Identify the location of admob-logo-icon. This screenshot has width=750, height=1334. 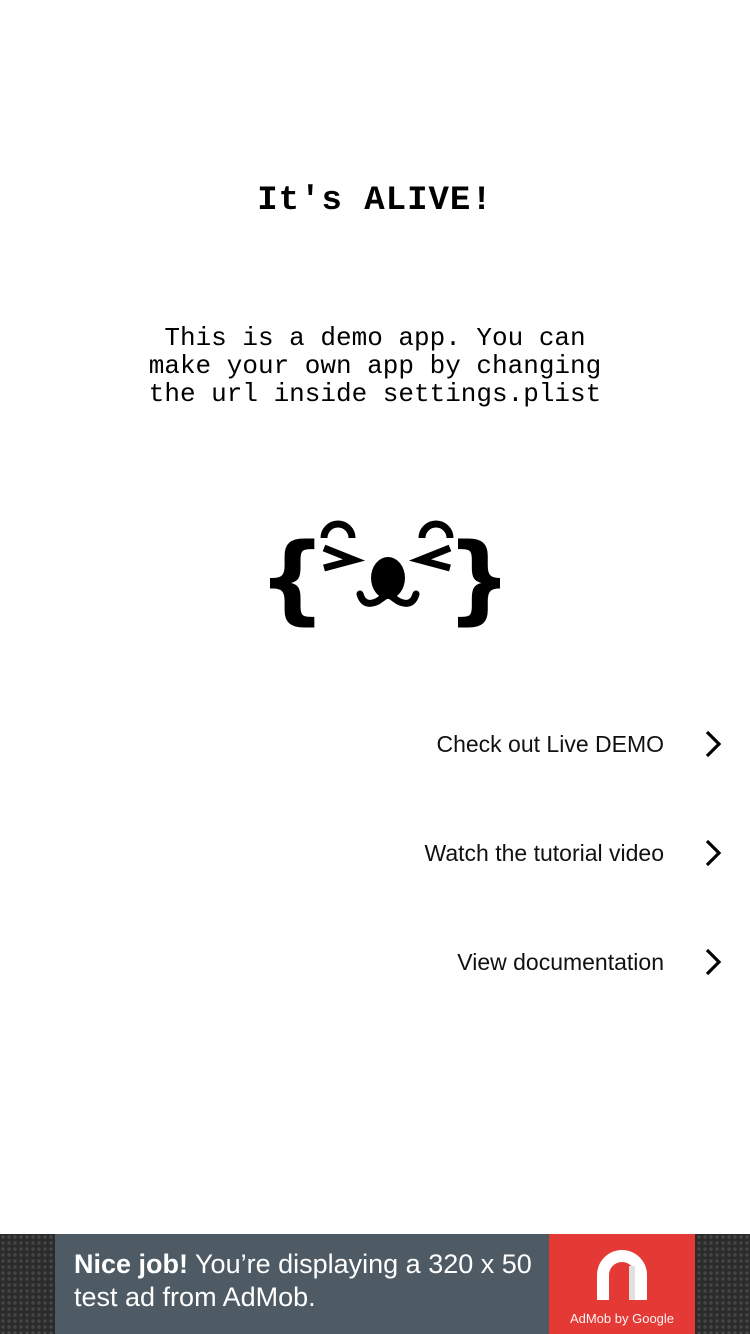
(622, 1275).